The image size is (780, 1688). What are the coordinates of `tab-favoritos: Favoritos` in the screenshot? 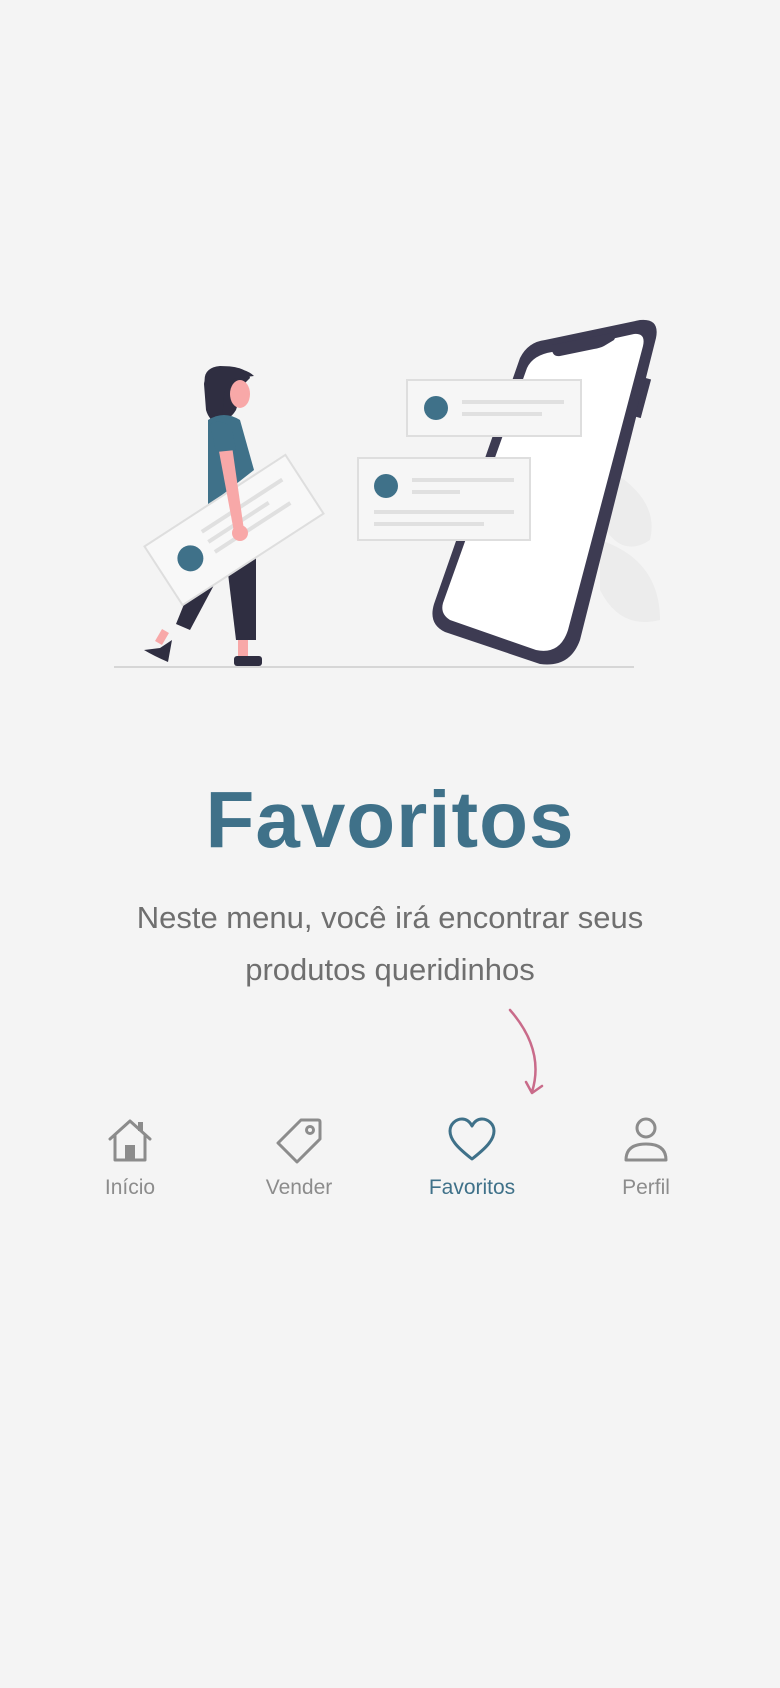 It's located at (472, 1165).